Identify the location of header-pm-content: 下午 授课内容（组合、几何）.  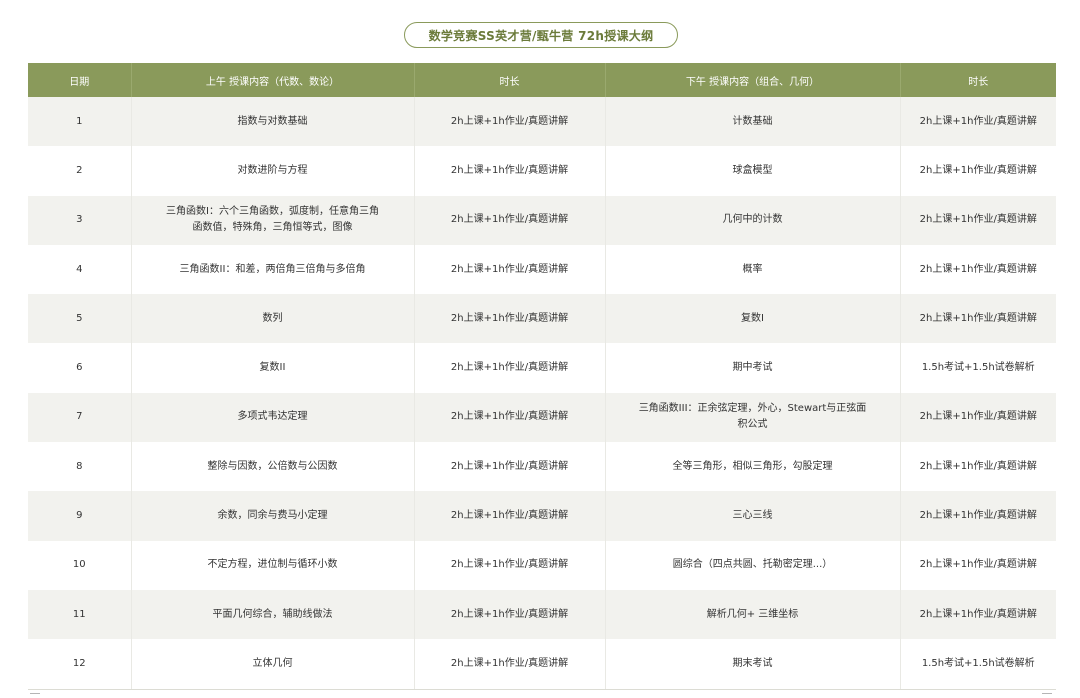
(752, 80).